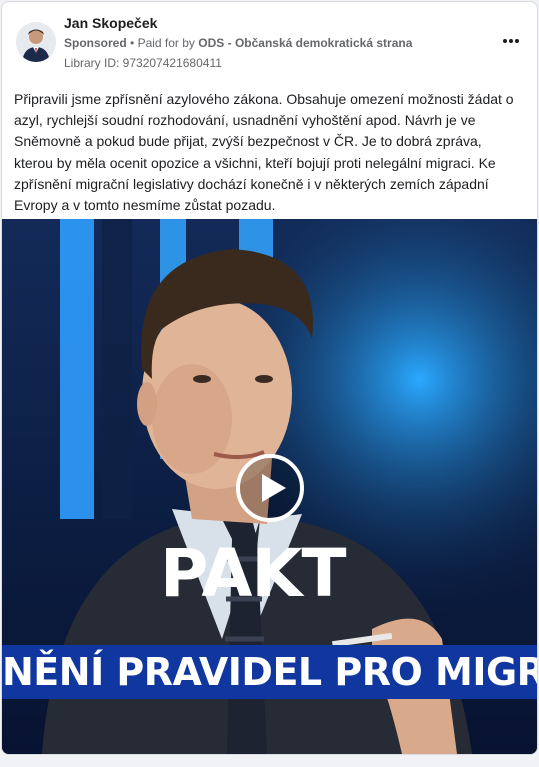 Image resolution: width=539 pixels, height=767 pixels. Describe the element at coordinates (143, 63) in the screenshot. I see `library-id: Library ID: 973207421680411` at that location.